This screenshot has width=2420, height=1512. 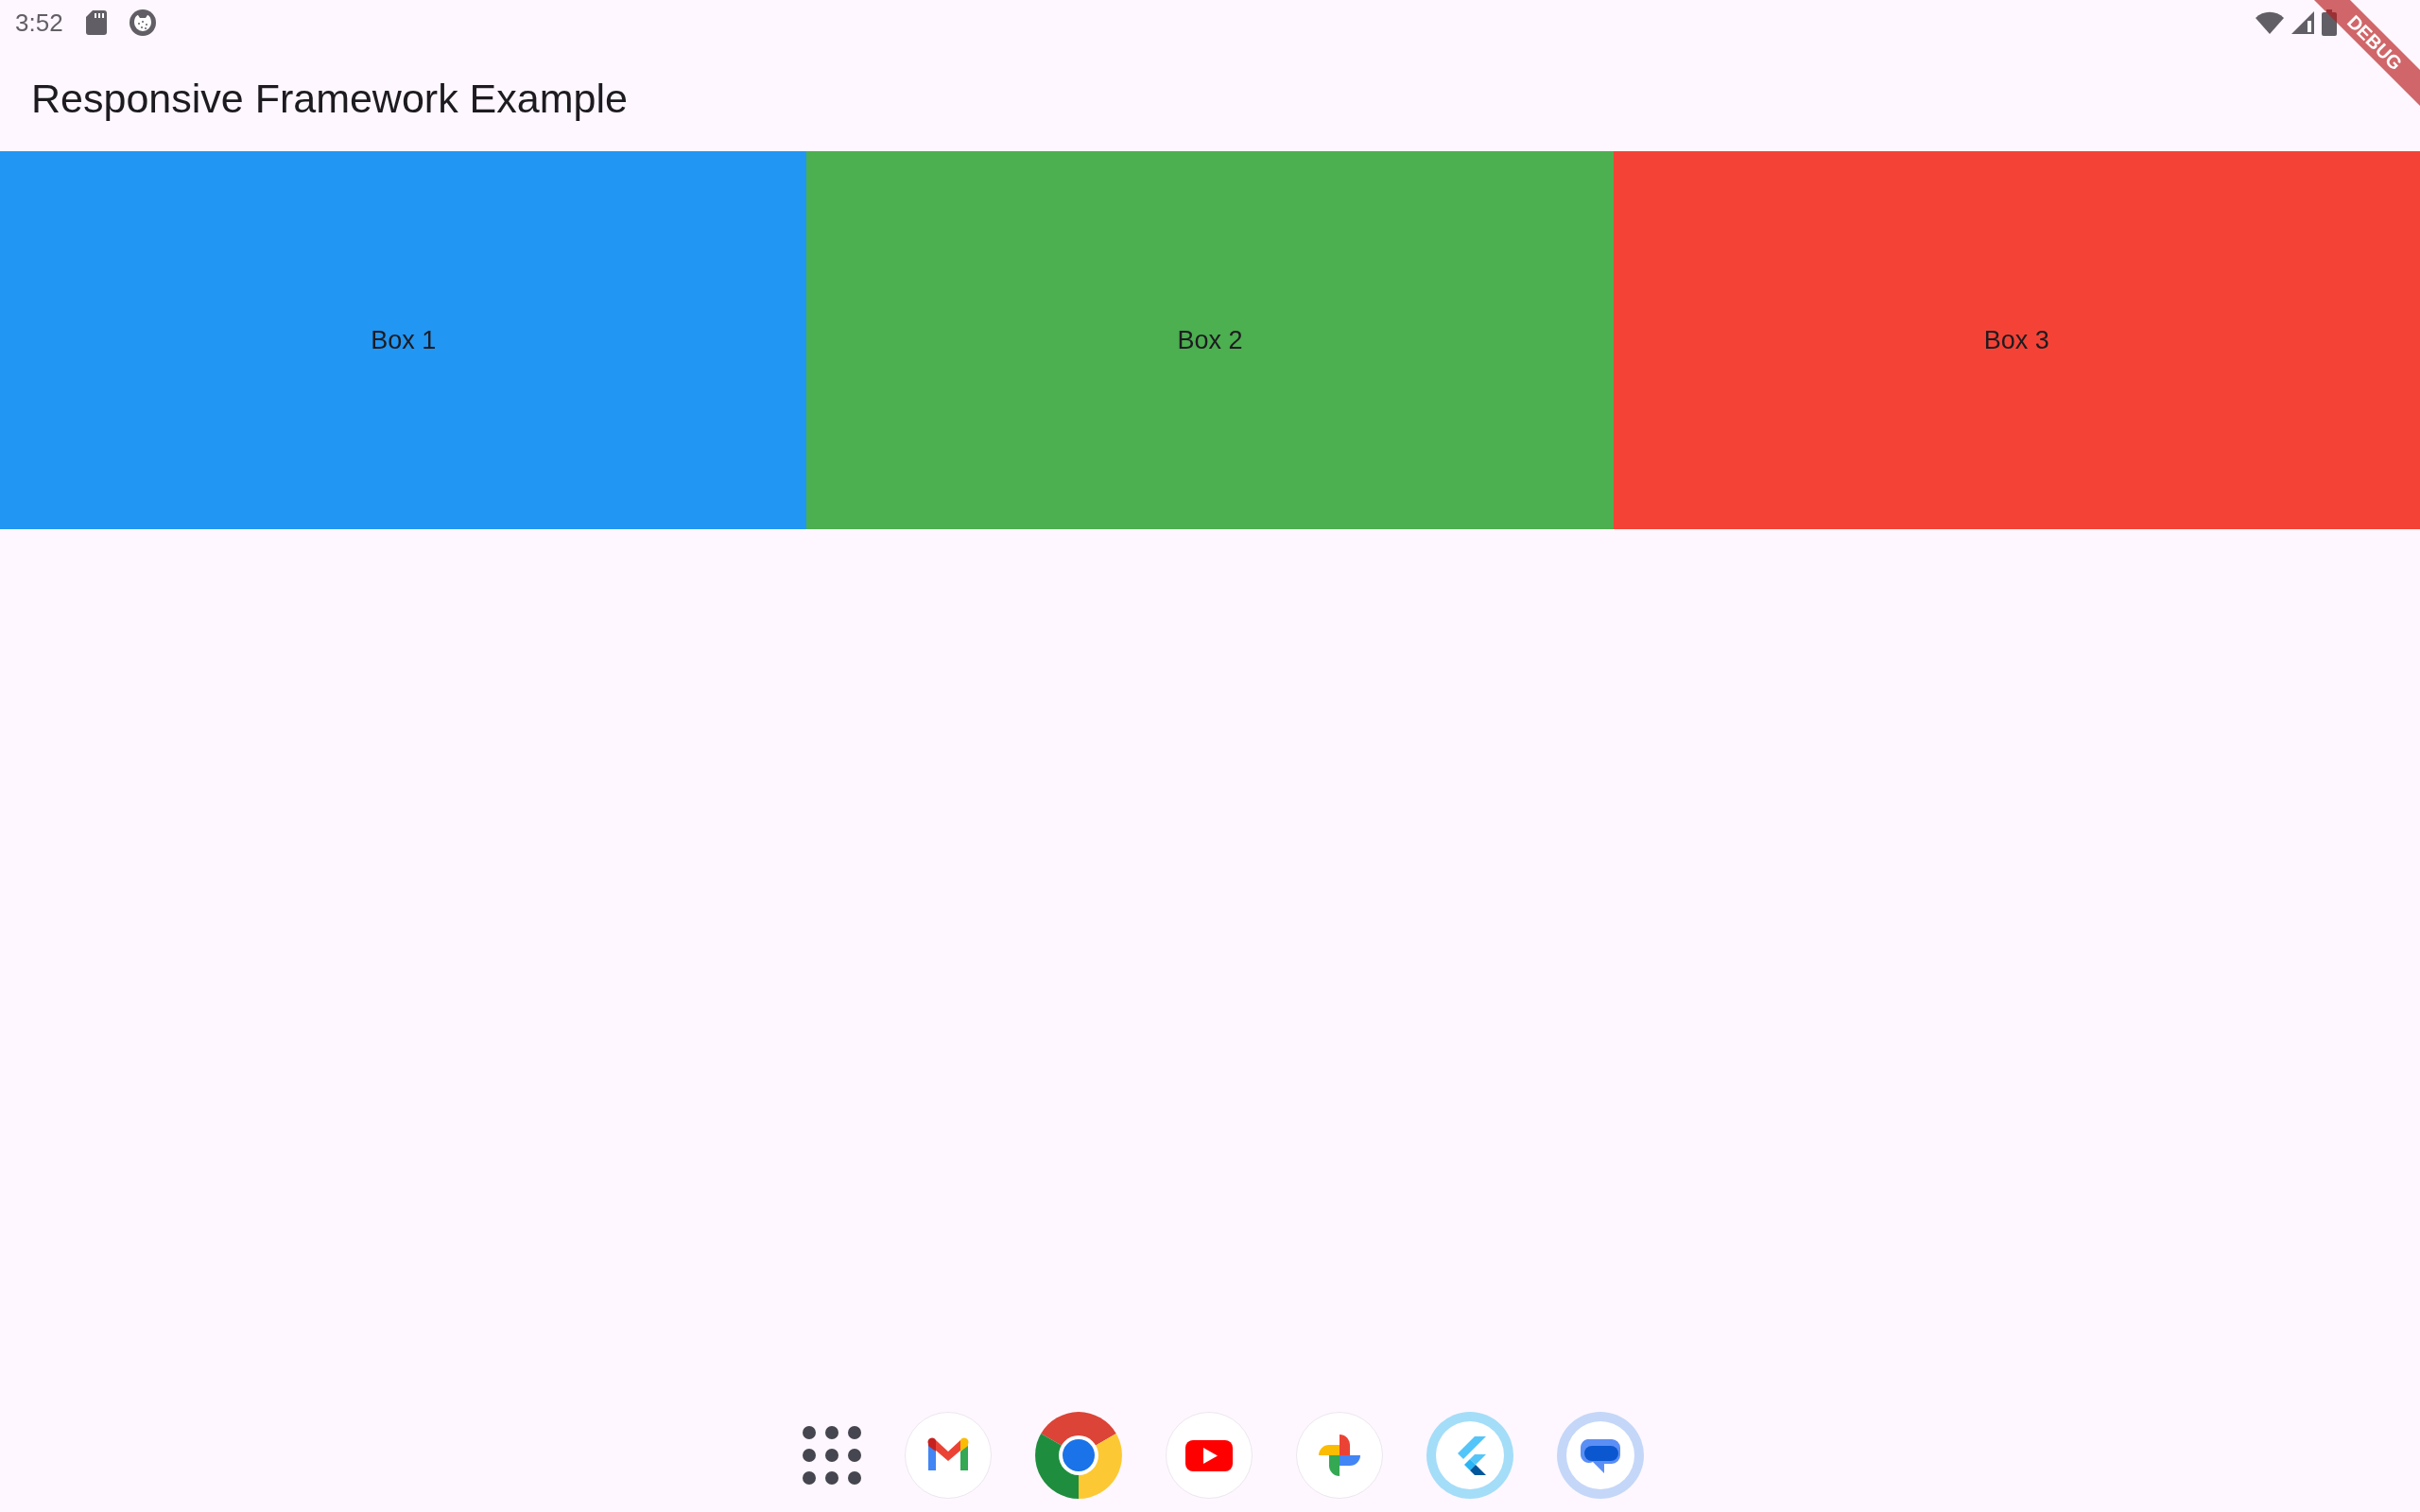 What do you see at coordinates (948, 1455) in the screenshot?
I see `mail-icon` at bounding box center [948, 1455].